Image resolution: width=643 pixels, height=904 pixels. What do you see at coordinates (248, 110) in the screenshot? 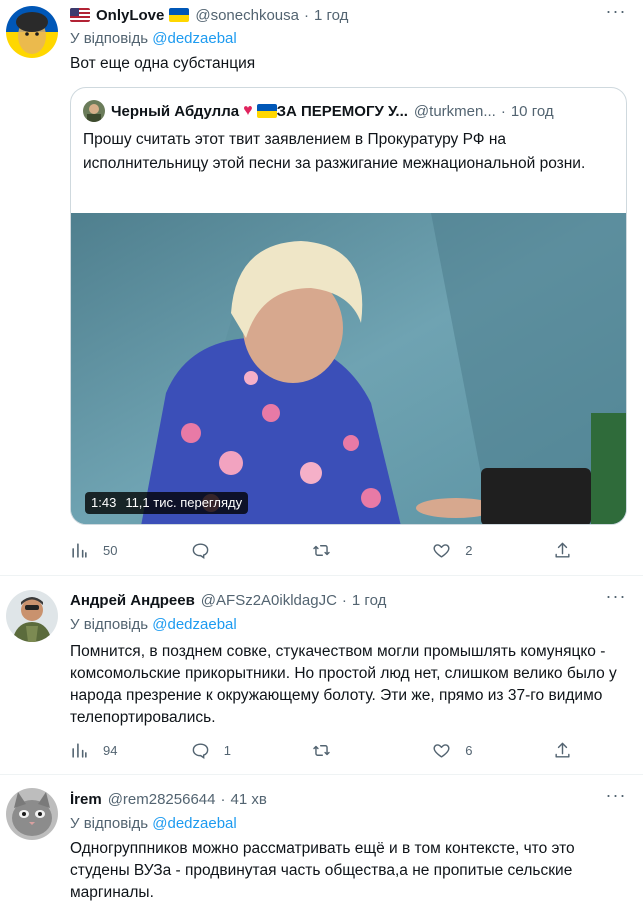
I see `heart-emoji-icon: ♥` at bounding box center [248, 110].